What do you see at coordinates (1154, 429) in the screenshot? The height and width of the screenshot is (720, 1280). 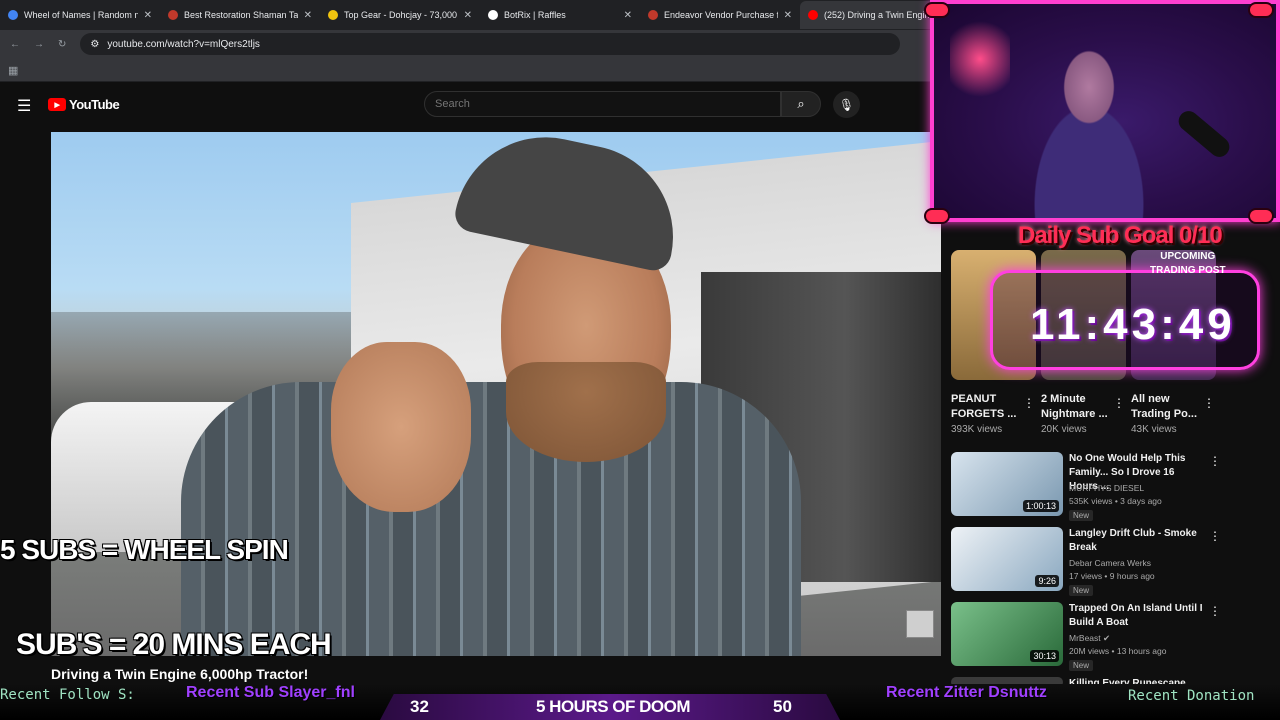 I see `short-views: 43K views` at bounding box center [1154, 429].